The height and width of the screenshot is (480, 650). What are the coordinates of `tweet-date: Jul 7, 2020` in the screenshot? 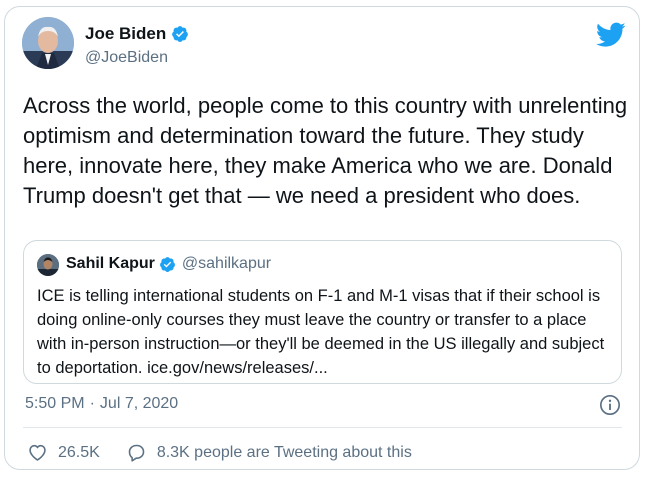 It's located at (139, 403).